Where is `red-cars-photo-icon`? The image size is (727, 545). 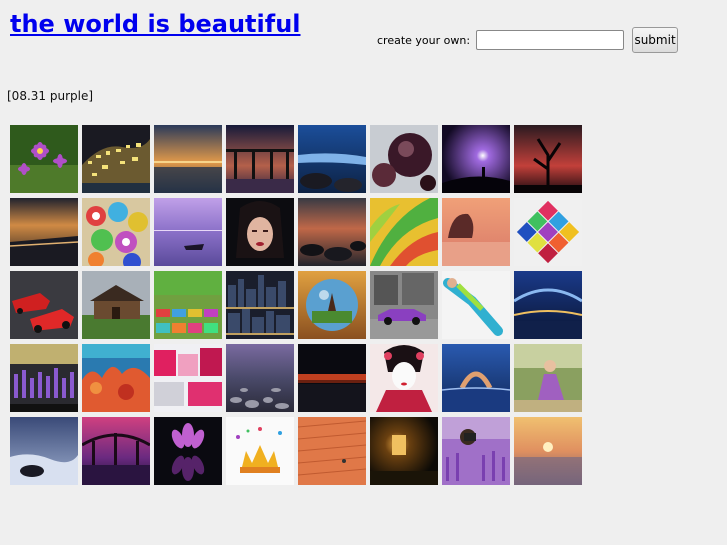
red-cars-photo-icon is located at coordinates (44, 305).